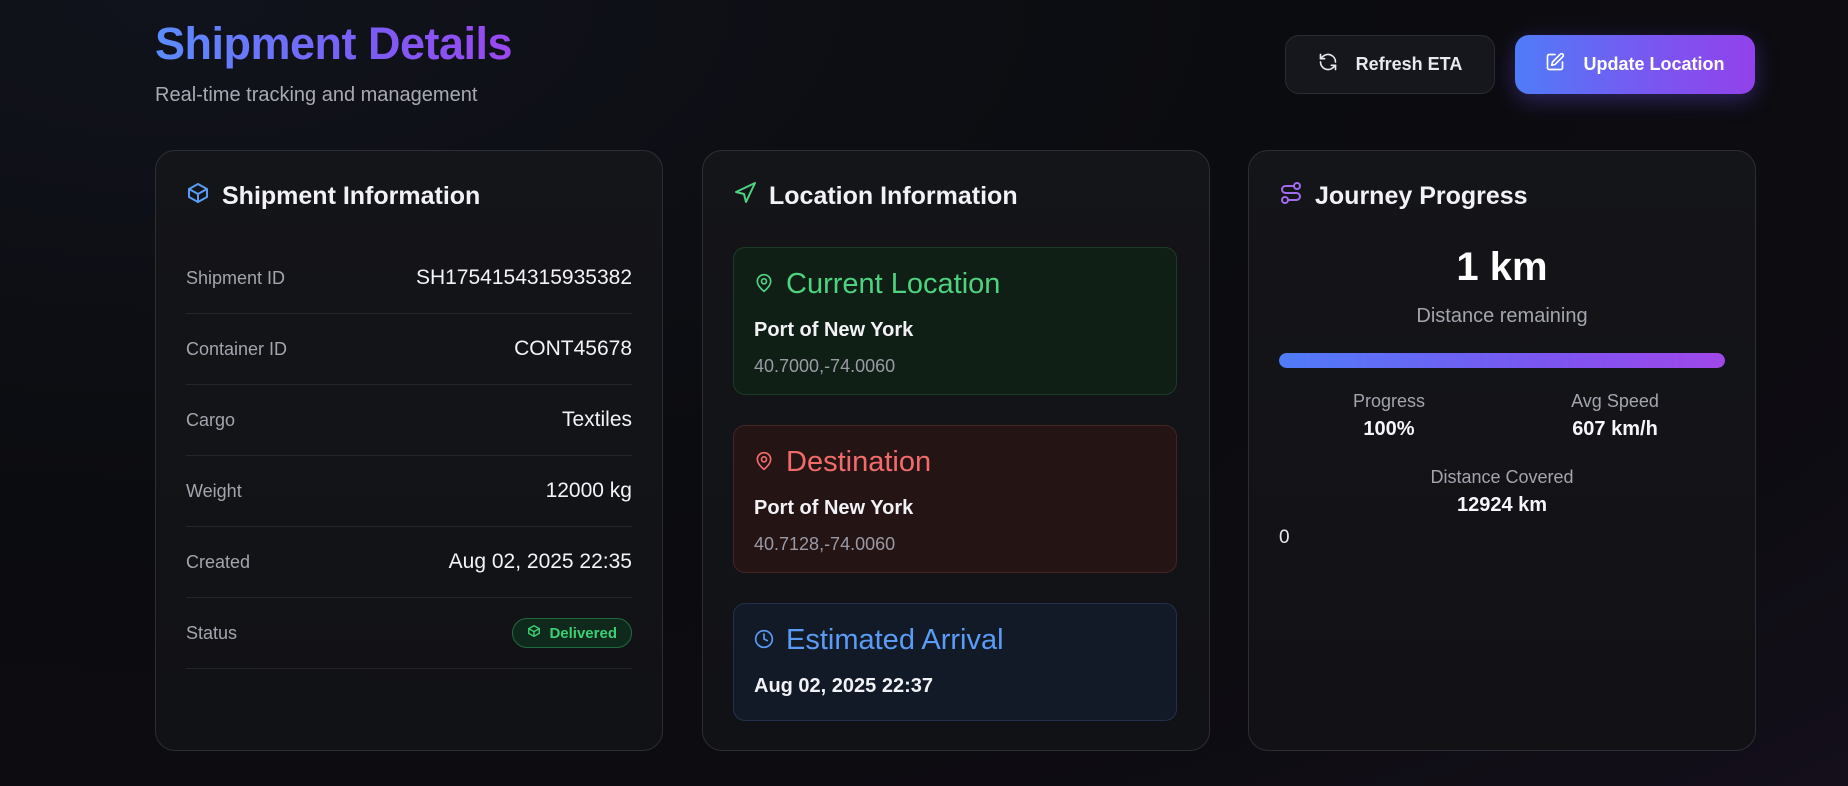  Describe the element at coordinates (1328, 64) in the screenshot. I see `refresh-icon` at that location.